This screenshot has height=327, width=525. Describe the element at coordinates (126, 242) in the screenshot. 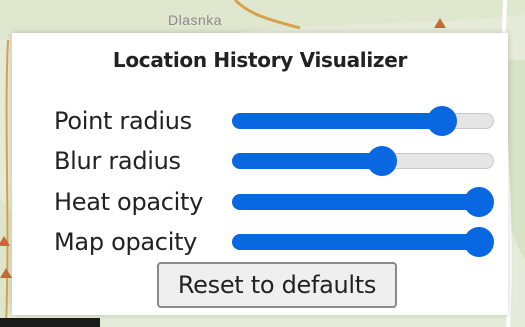

I see `map-opacity-label: Map opacity` at that location.